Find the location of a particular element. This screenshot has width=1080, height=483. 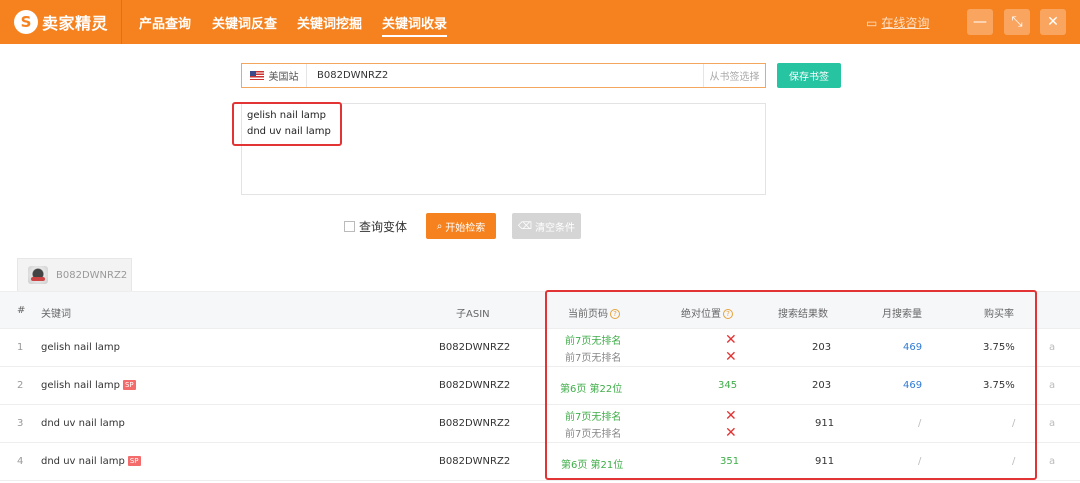

start-search-label: 开始检索 is located at coordinates (465, 228).